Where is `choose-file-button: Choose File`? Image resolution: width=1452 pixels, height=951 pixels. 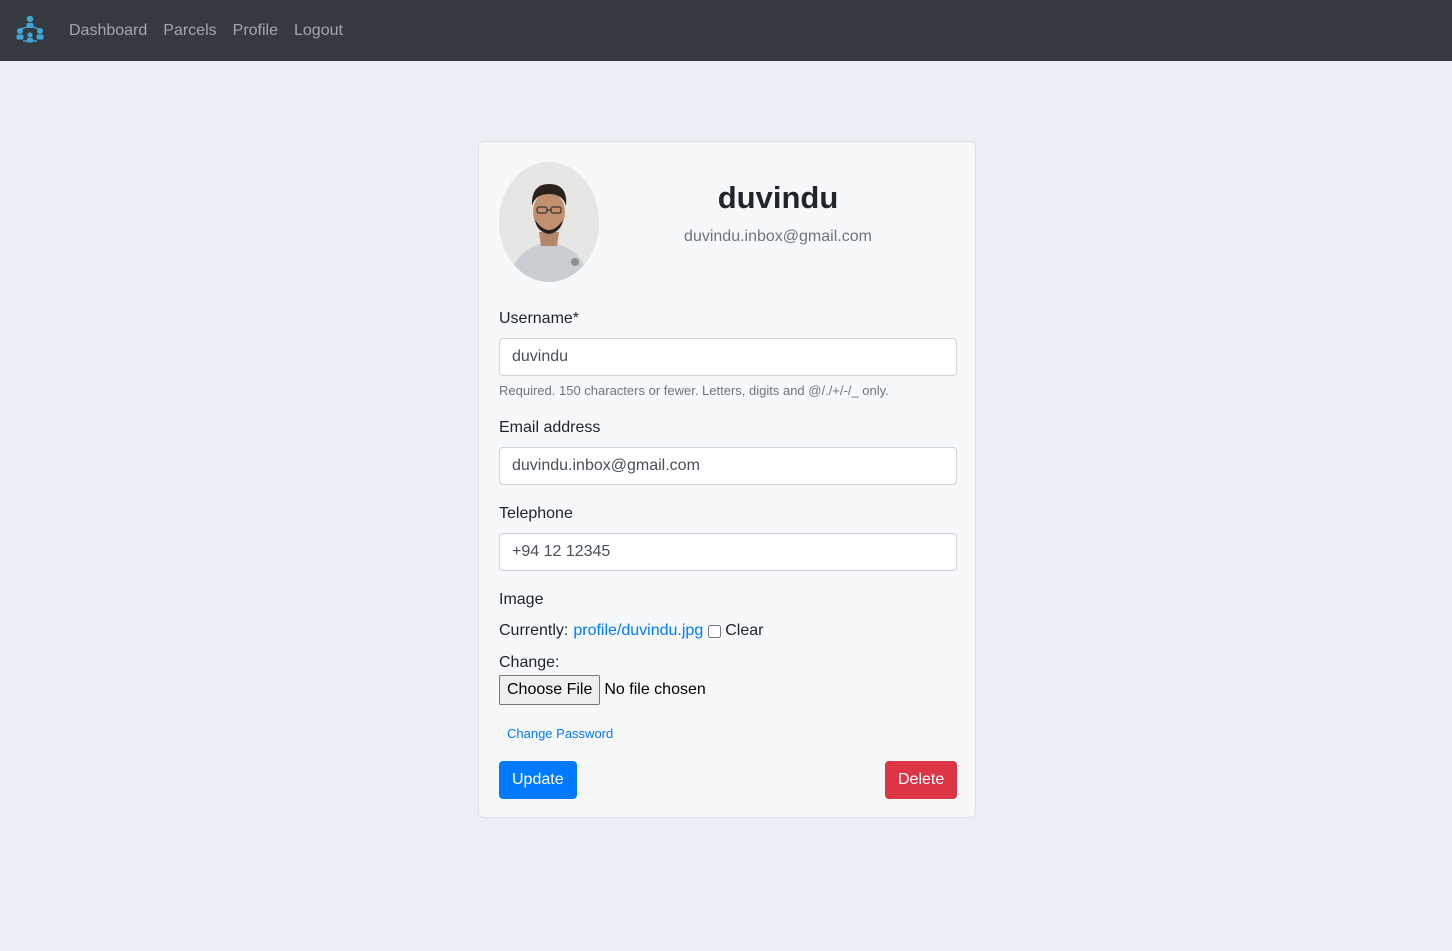 choose-file-button: Choose File is located at coordinates (550, 690).